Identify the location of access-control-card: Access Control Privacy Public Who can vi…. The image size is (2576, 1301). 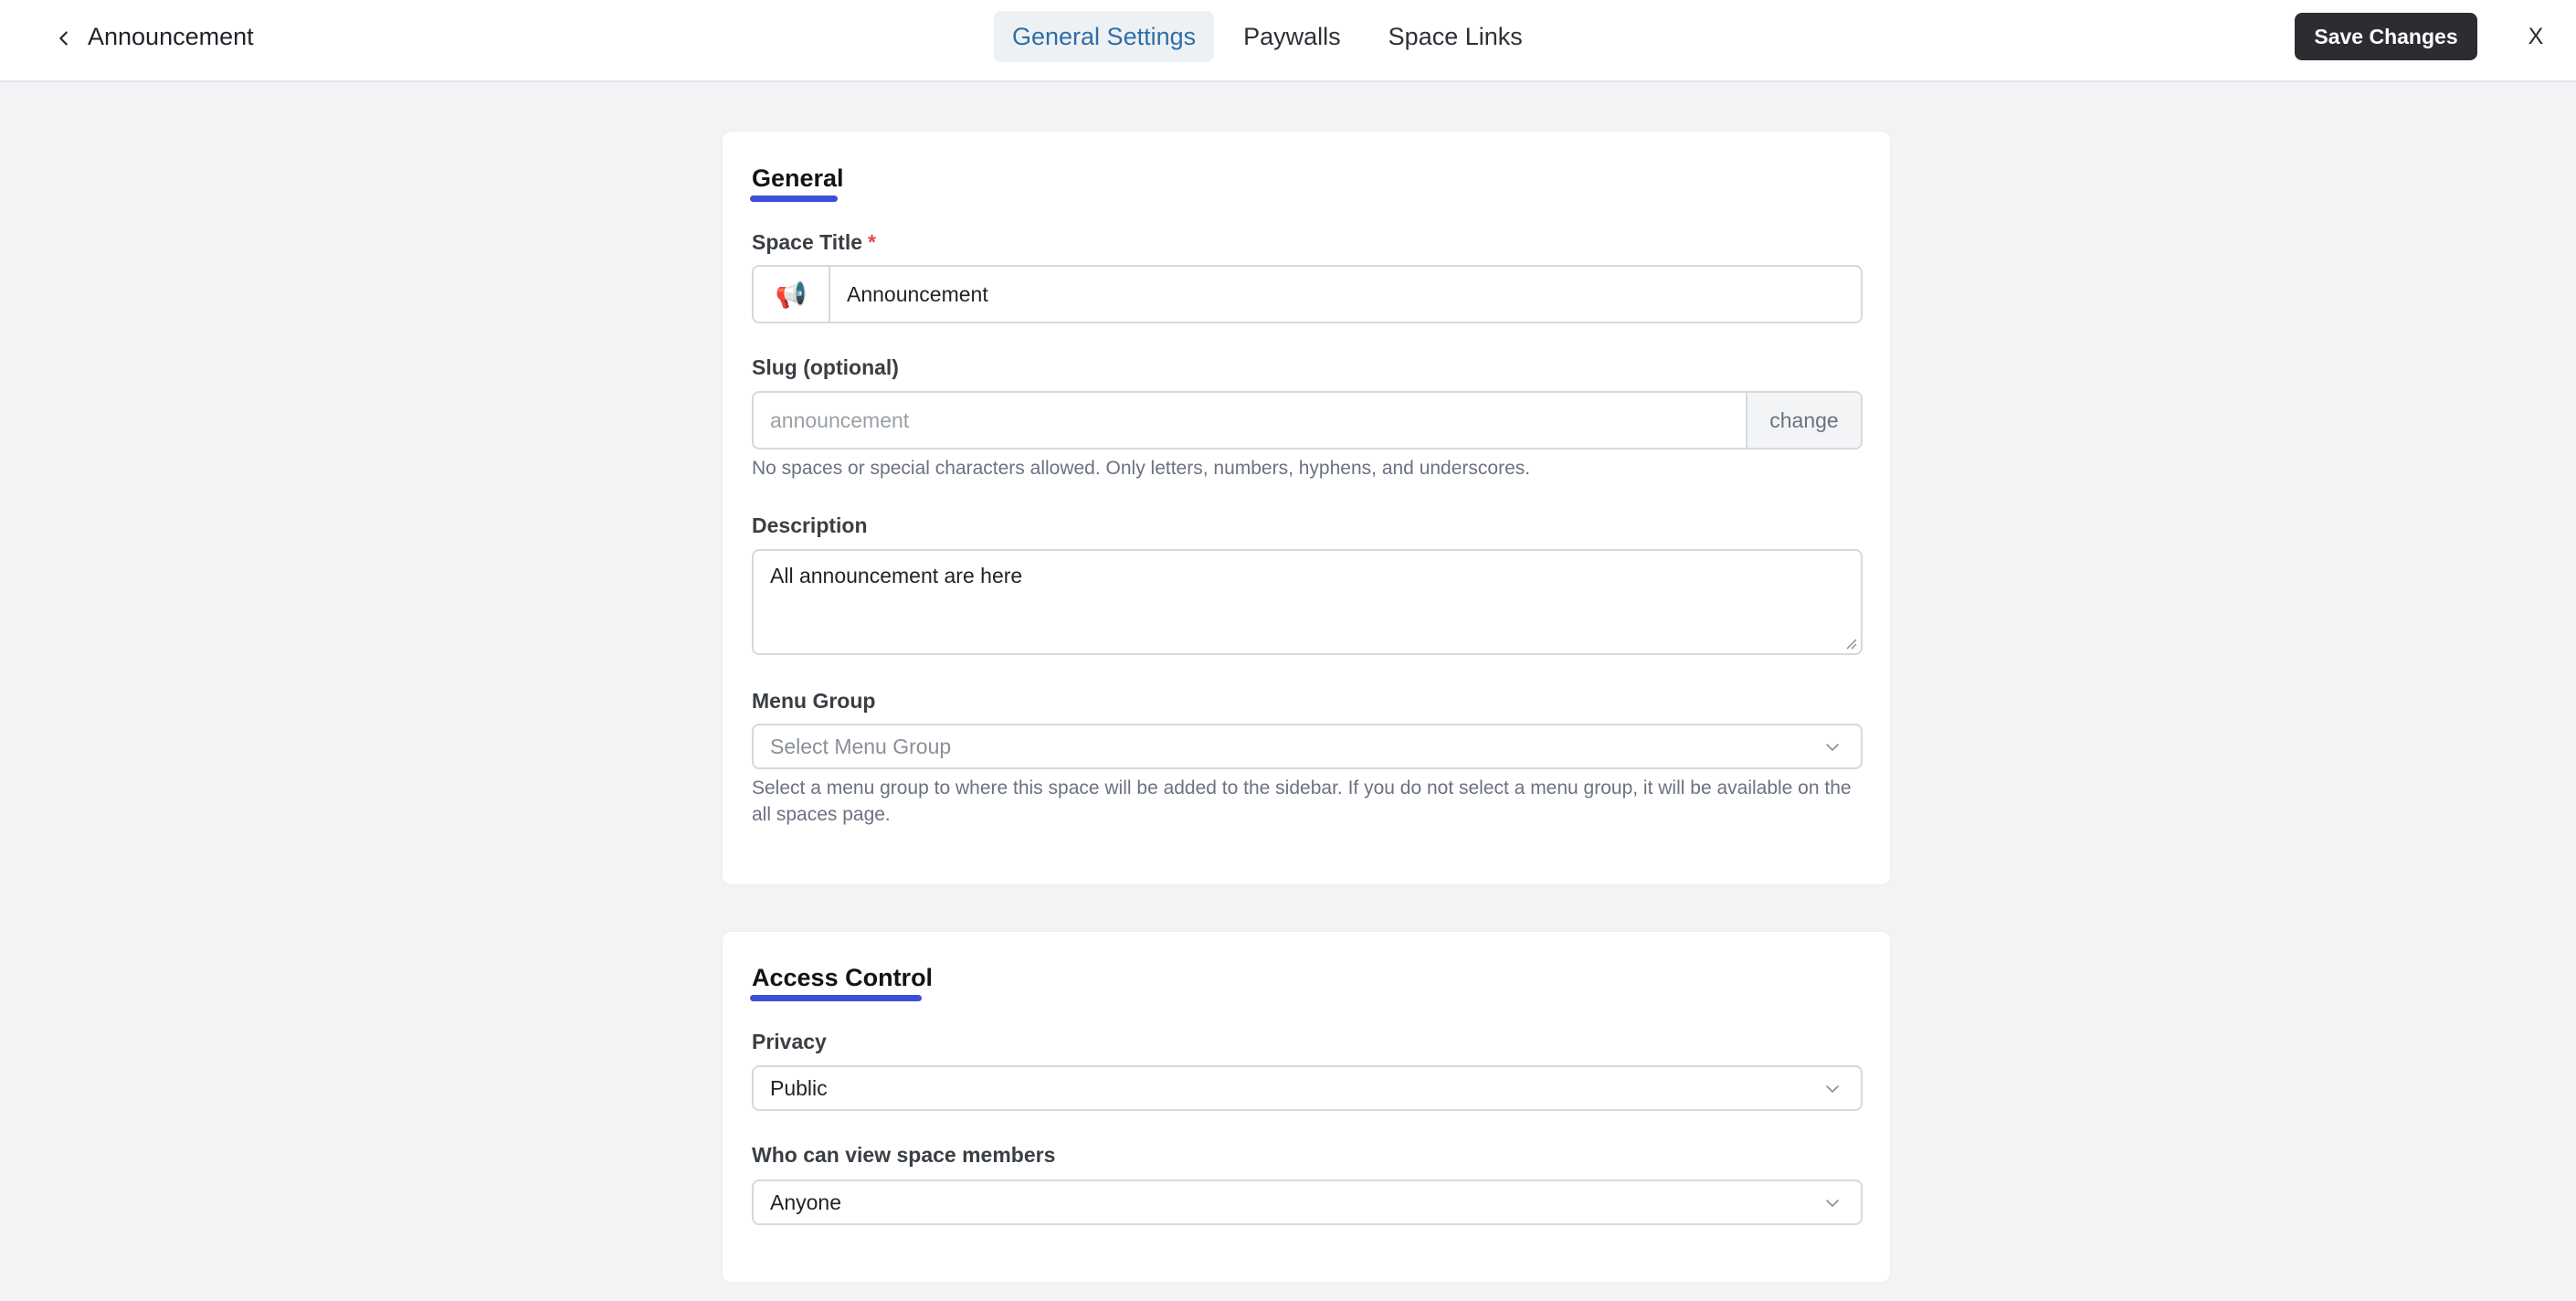
(1306, 1107).